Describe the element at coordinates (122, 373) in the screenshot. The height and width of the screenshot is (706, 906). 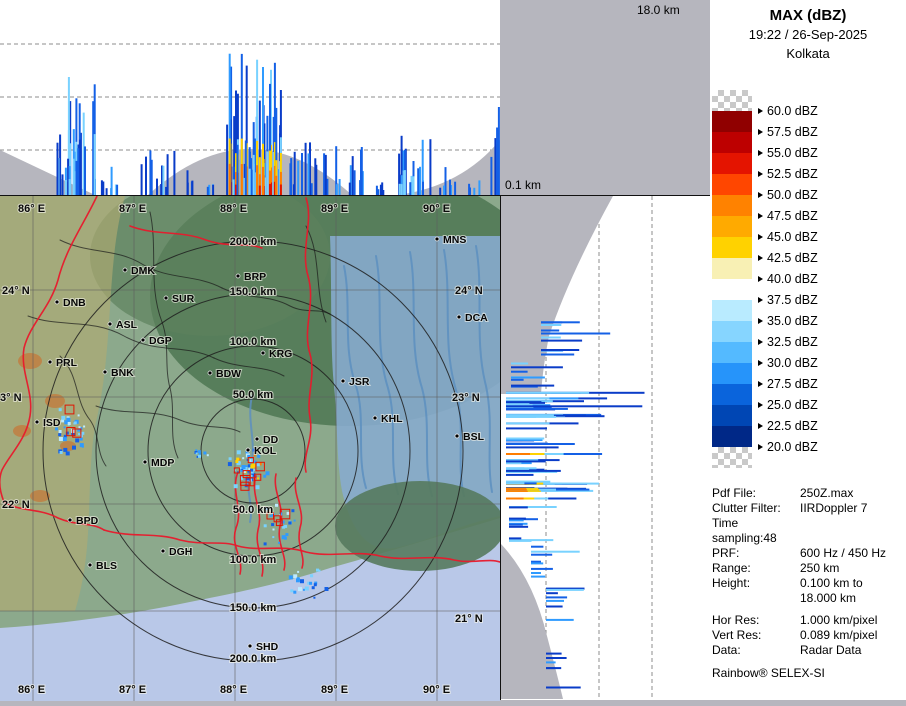
I see `city-label: BNK` at that location.